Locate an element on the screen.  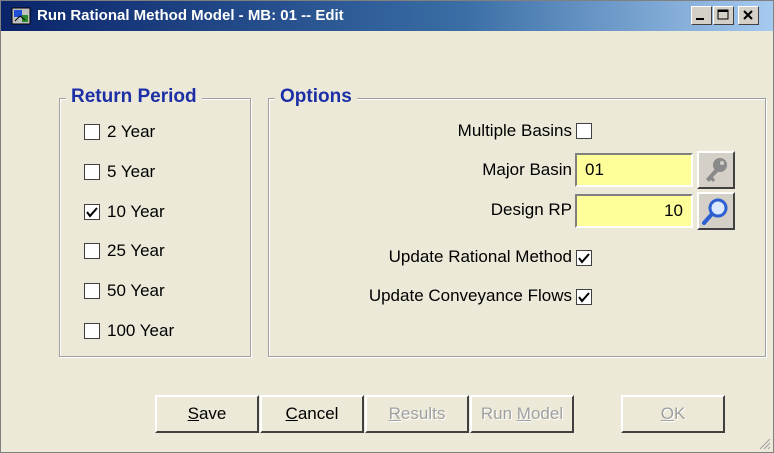
ok-button: OK is located at coordinates (673, 414).